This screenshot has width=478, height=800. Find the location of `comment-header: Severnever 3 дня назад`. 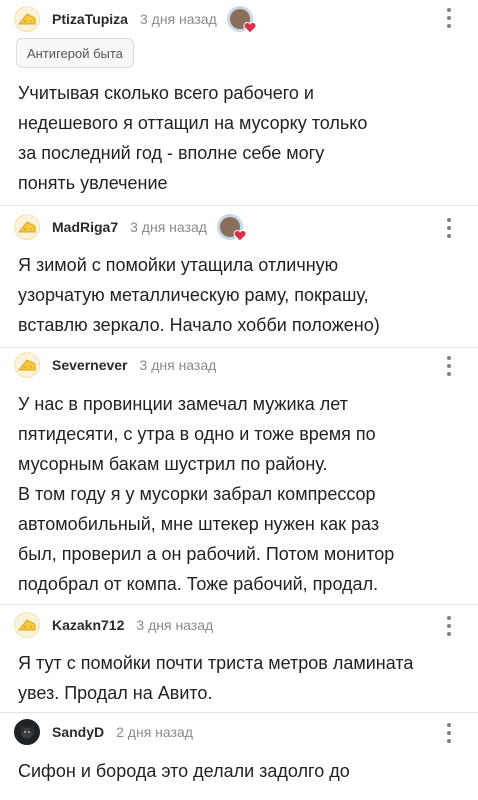

comment-header: Severnever 3 дня назад is located at coordinates (115, 365).